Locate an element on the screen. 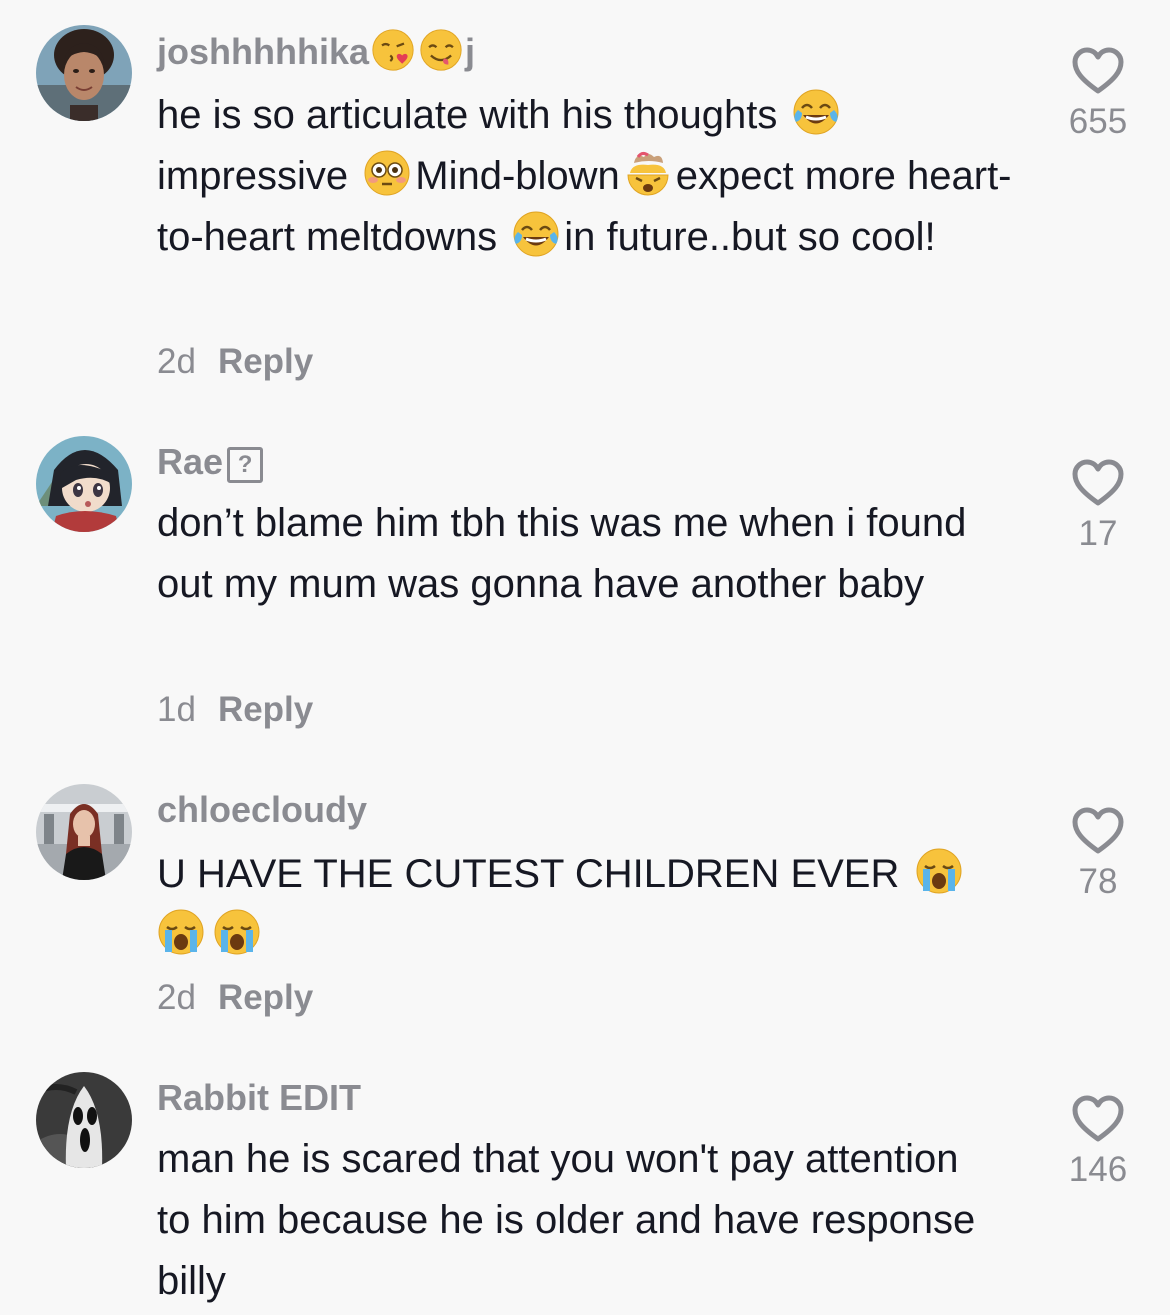 Image resolution: width=1170 pixels, height=1315 pixels. comment-text-part: in future..but so cool! is located at coordinates (750, 237).